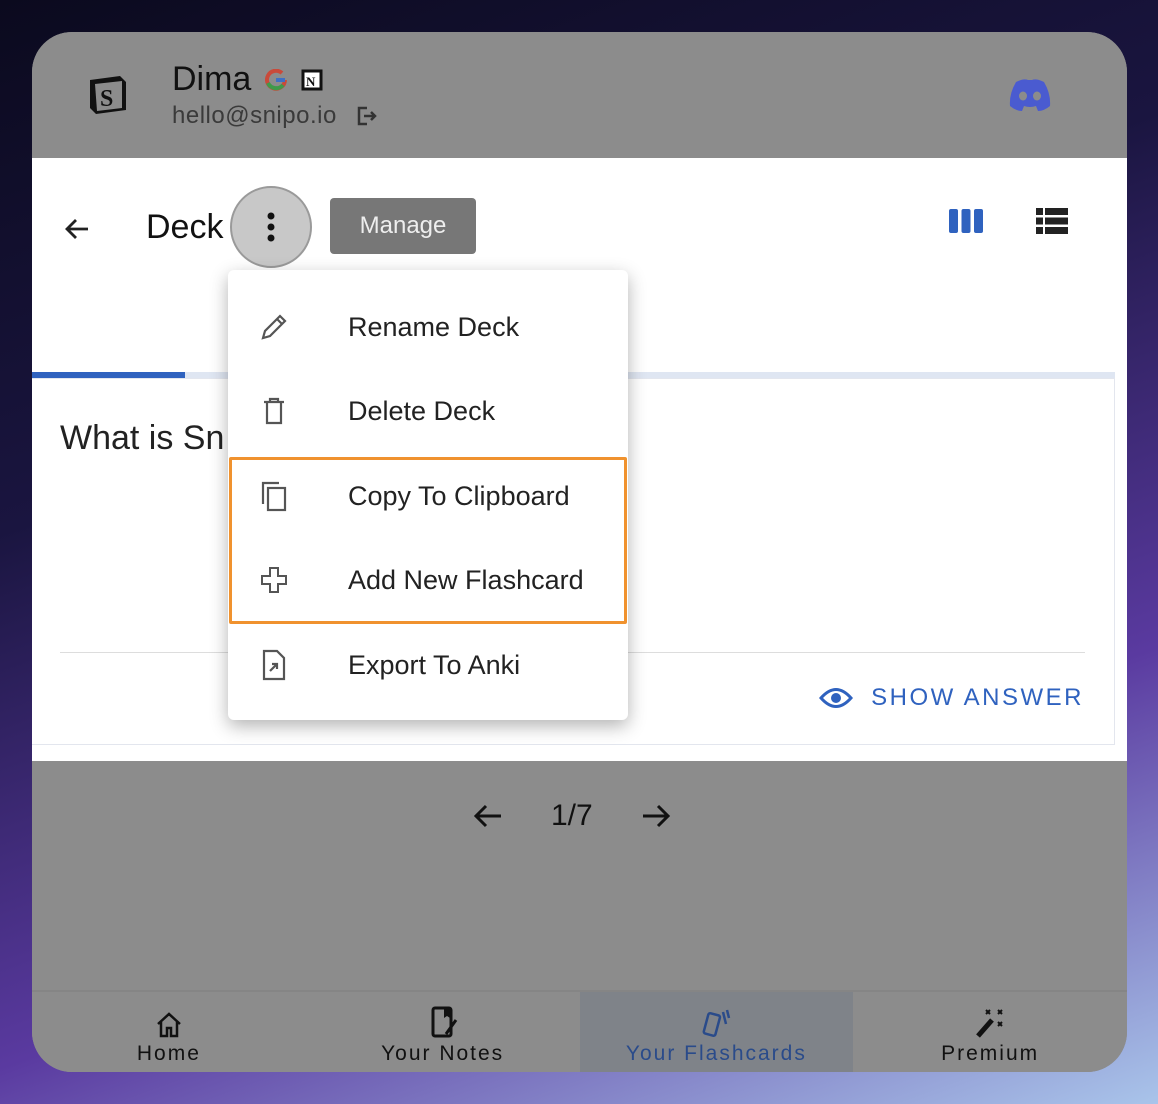  I want to click on svg-text: N, so click(311, 81).